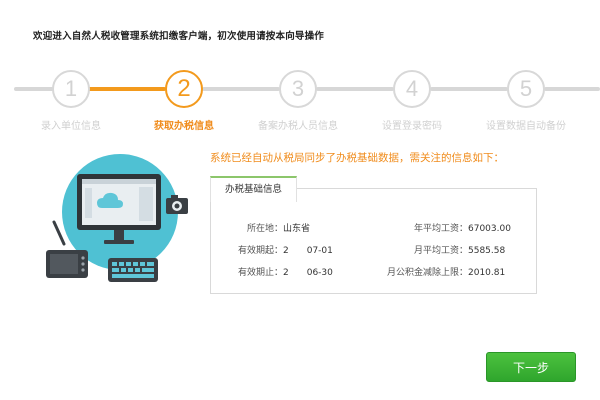  Describe the element at coordinates (67, 264) in the screenshot. I see `graphics-tablet-icon` at that location.